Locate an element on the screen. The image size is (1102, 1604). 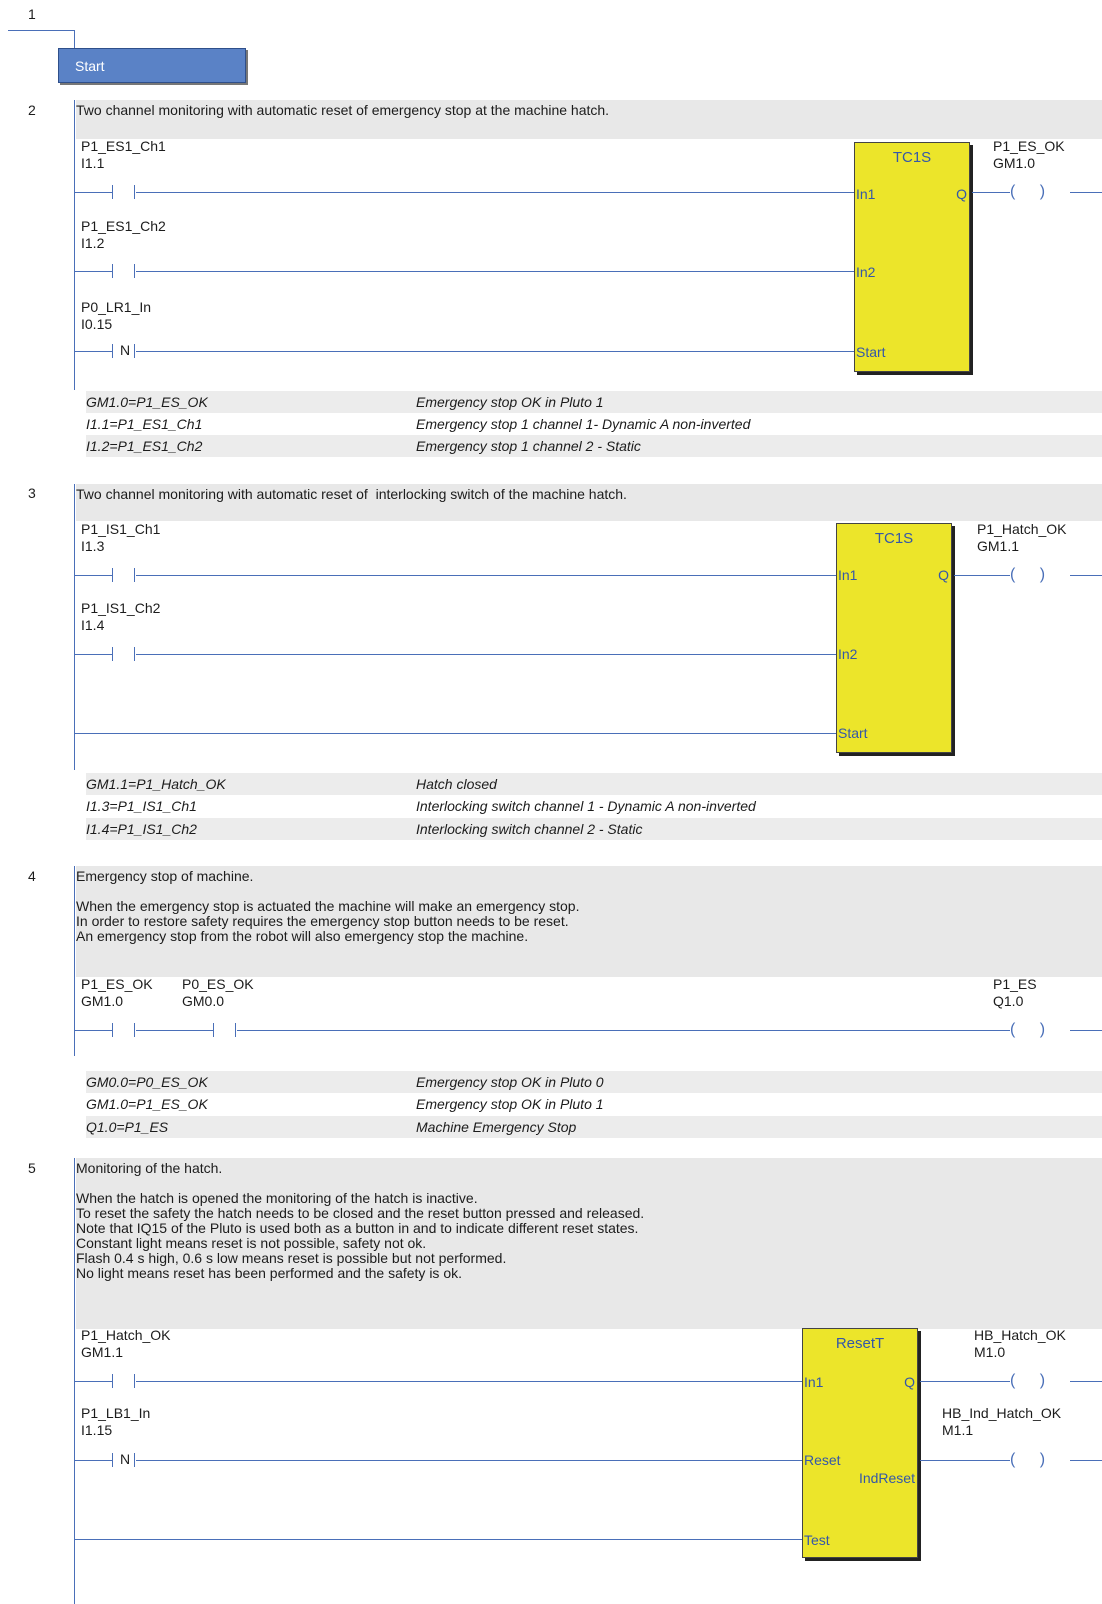
contact-address: I1.15 is located at coordinates (97, 1430).